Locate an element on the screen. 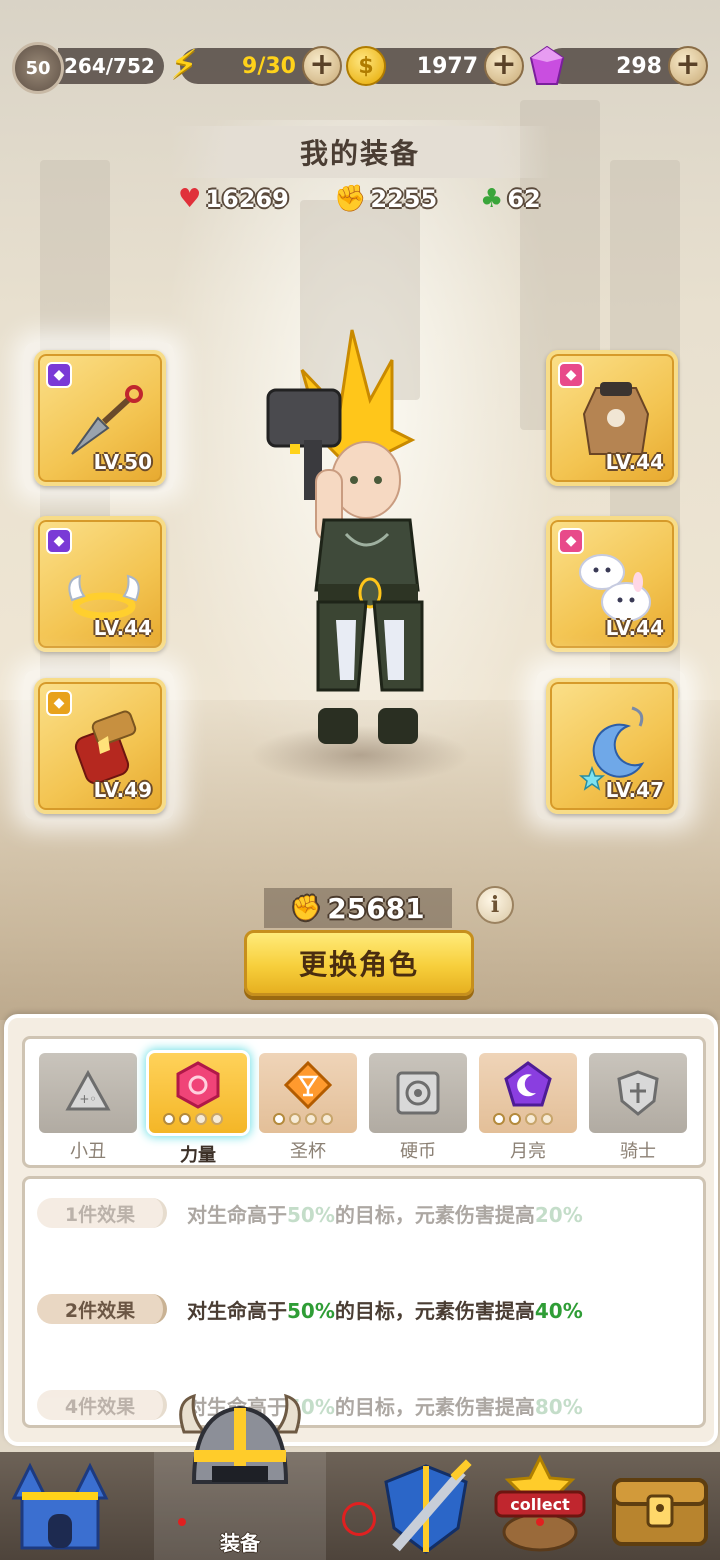 The height and width of the screenshot is (1560, 720). equip-slot-weapon: ◆ LV.50 is located at coordinates (99, 417).